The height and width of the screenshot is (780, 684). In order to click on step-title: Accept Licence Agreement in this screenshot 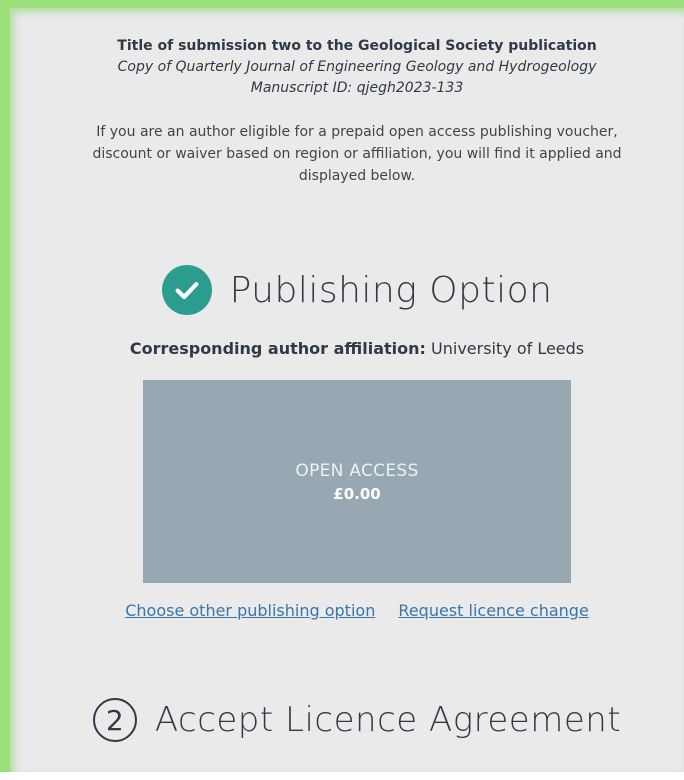, I will do `click(388, 720)`.